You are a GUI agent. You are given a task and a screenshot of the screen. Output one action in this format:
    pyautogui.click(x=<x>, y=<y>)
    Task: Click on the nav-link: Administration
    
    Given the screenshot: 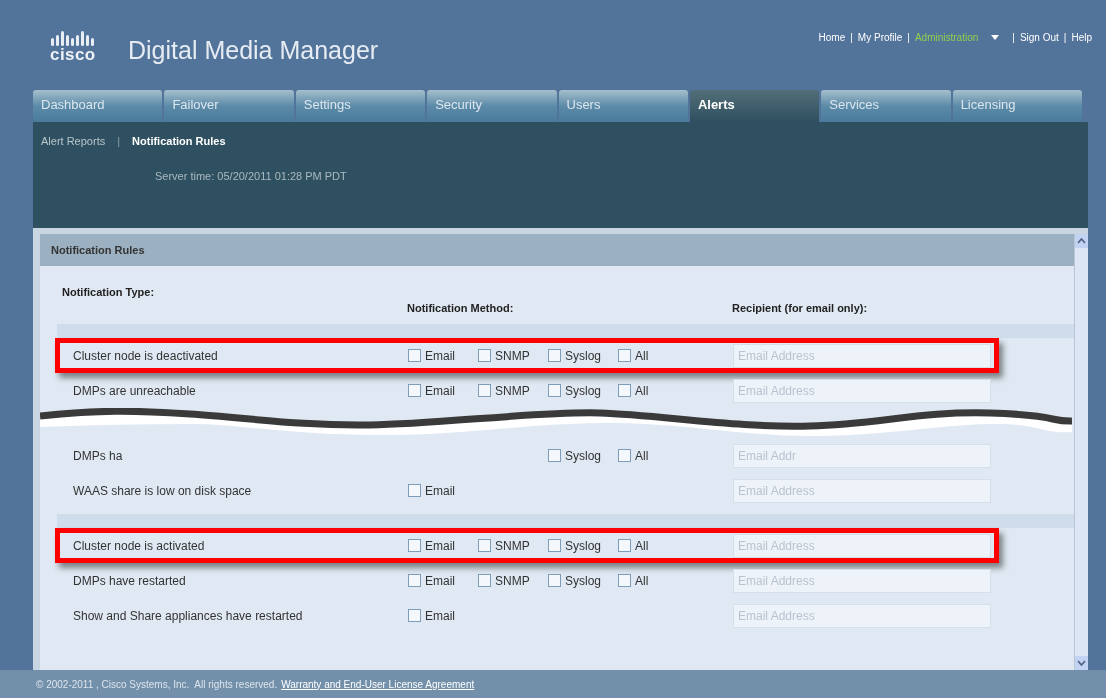 What is the action you would take?
    pyautogui.click(x=946, y=37)
    